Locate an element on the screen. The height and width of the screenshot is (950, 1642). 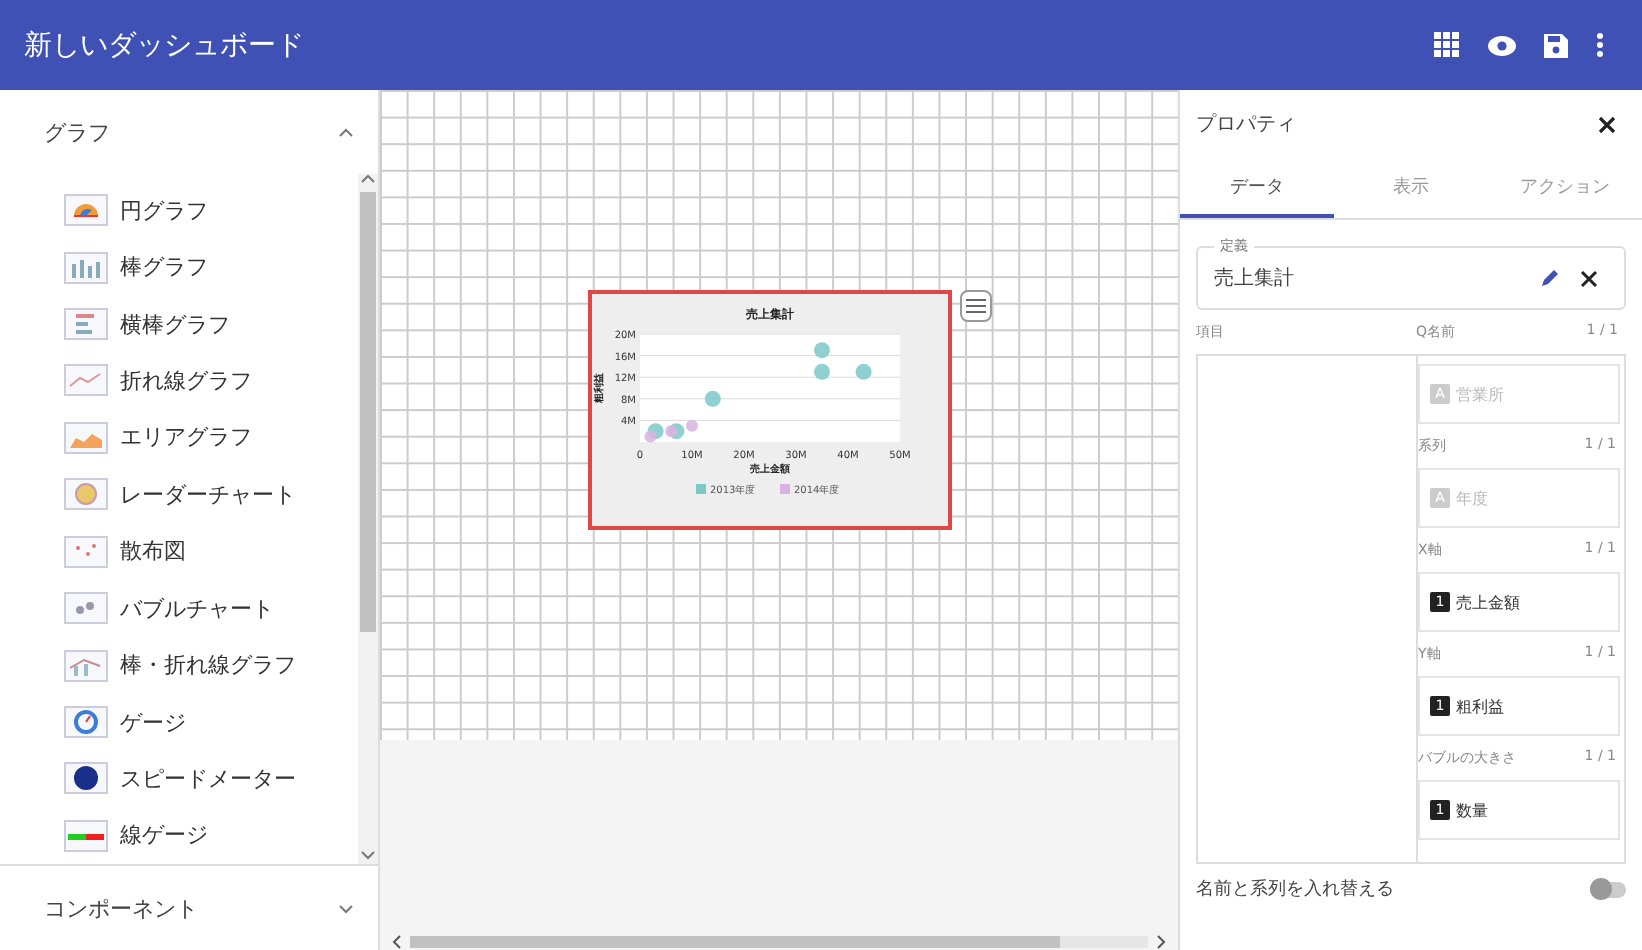
scroll-up-icon is located at coordinates (368, 179).